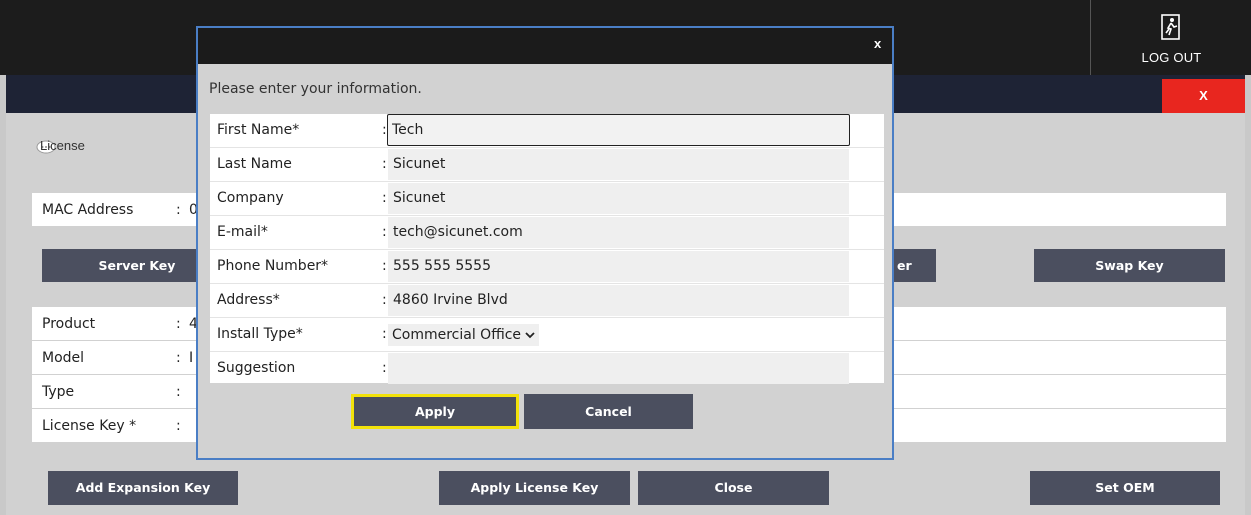 This screenshot has height=515, width=1251. Describe the element at coordinates (178, 392) in the screenshot. I see `type-colon: :` at that location.